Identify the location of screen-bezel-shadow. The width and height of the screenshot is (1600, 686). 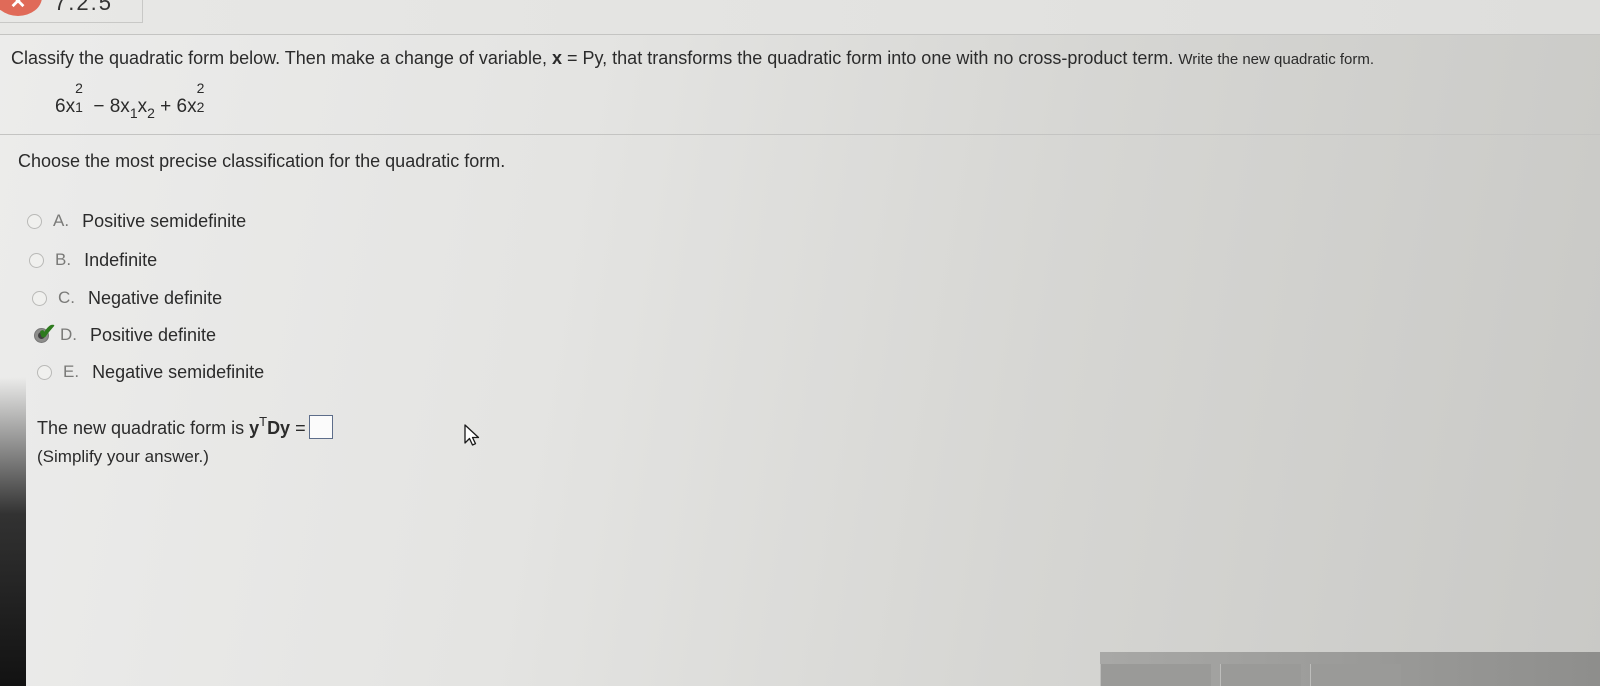
(13, 343).